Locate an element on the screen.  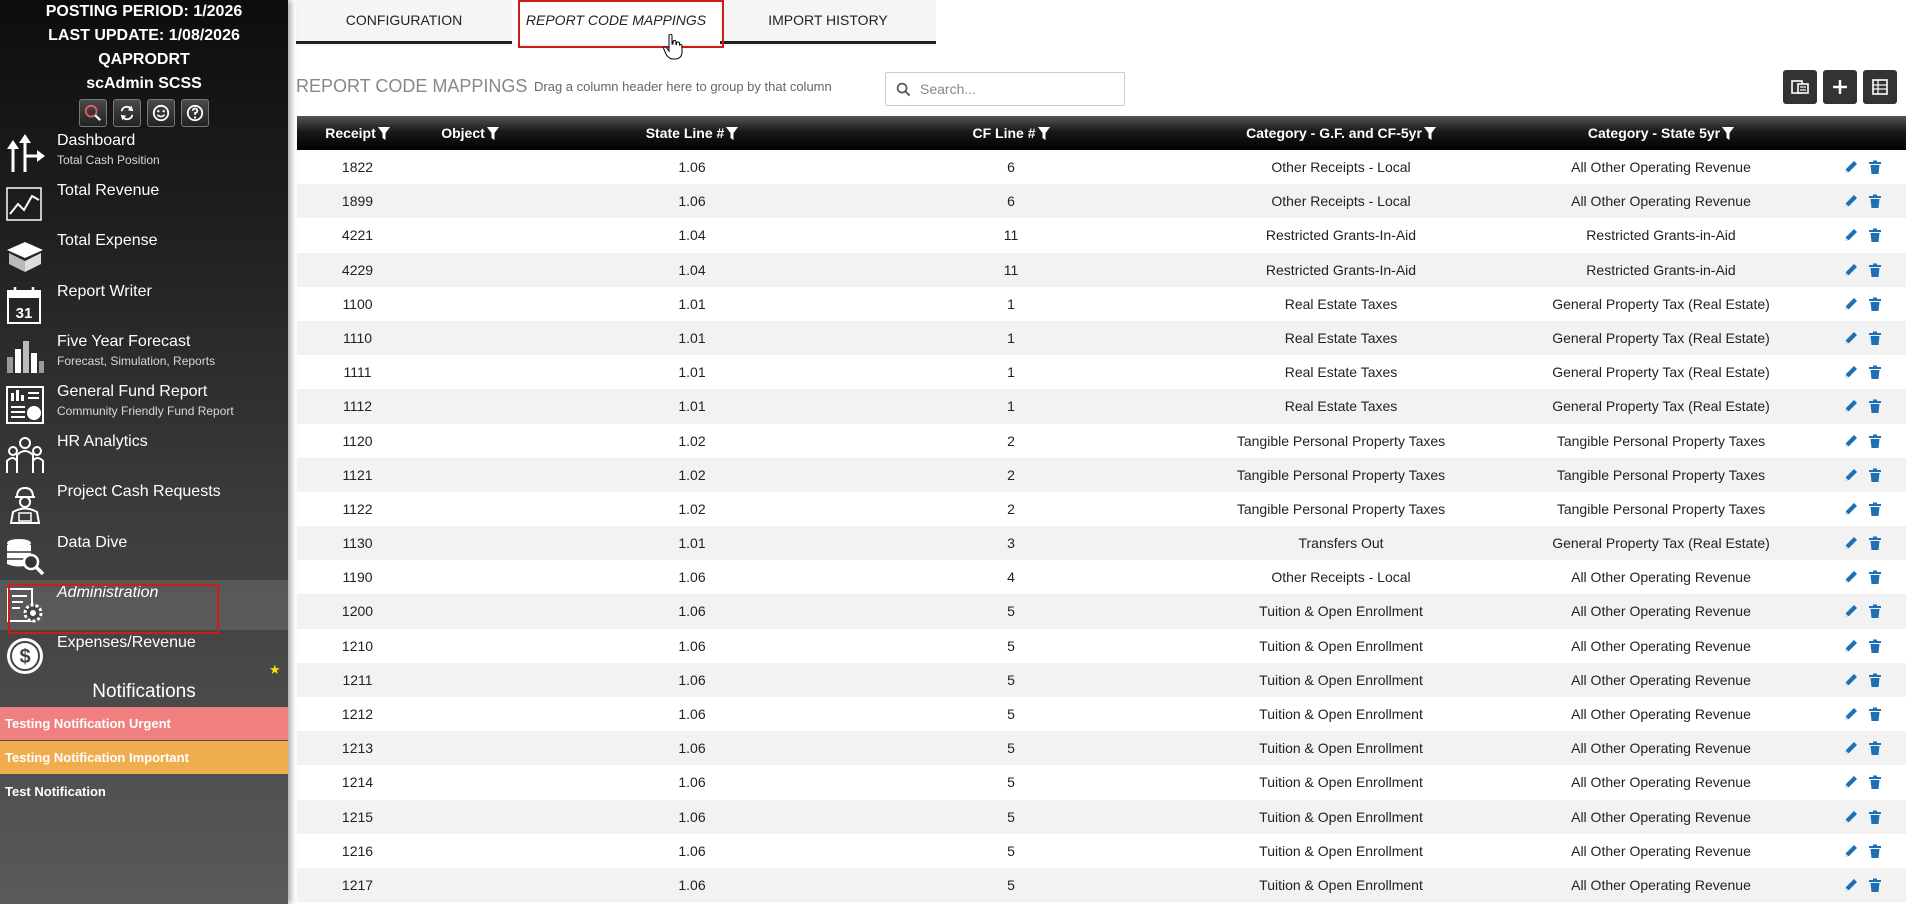
sidebar-item-hr-analytics: HR Analytics is located at coordinates (144, 454).